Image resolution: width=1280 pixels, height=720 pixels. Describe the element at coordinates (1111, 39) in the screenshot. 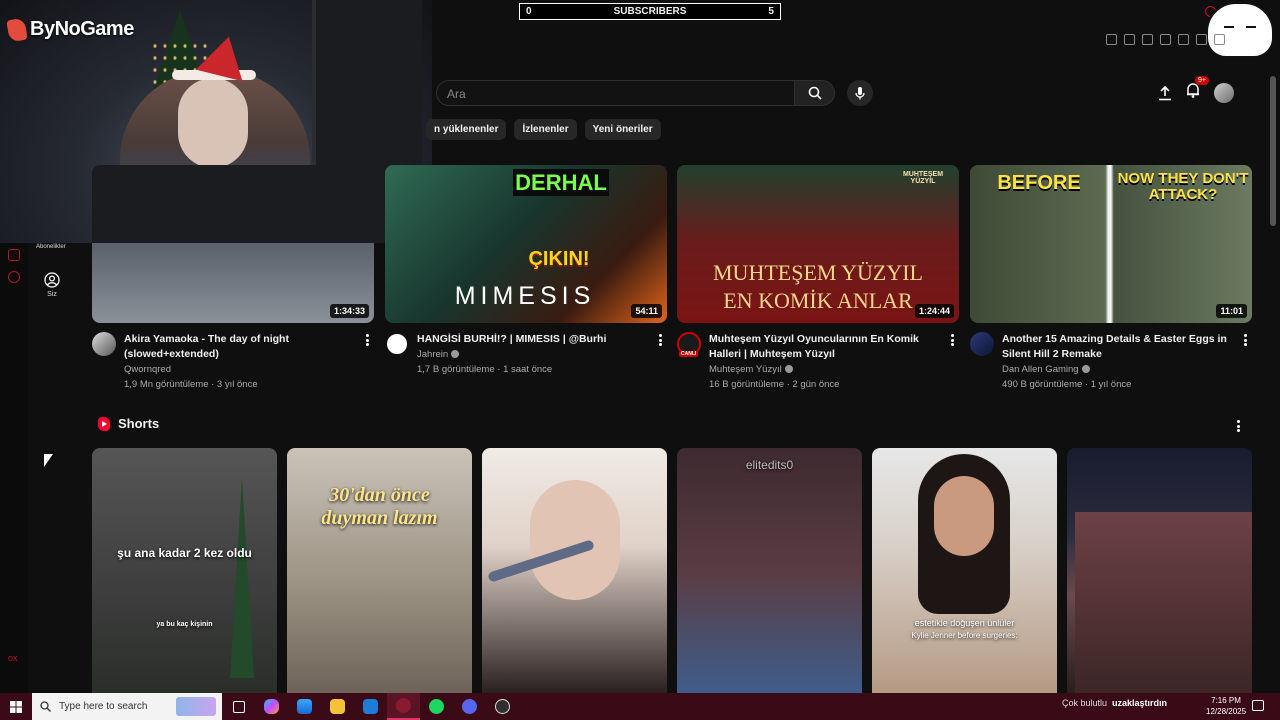

I see `pin-icon` at that location.